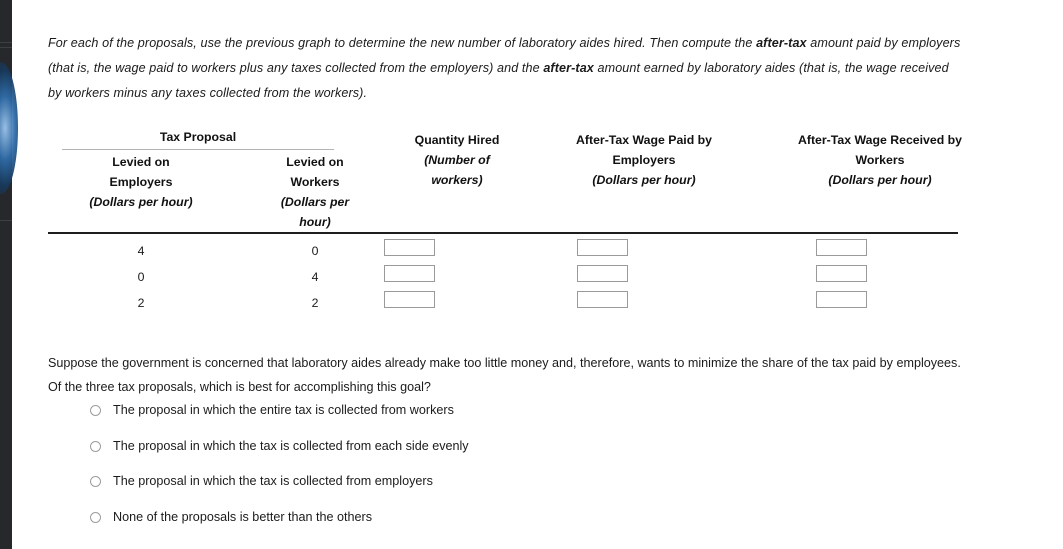  What do you see at coordinates (568, 67) in the screenshot?
I see `intro-bold-after-tax-2: after-tax` at bounding box center [568, 67].